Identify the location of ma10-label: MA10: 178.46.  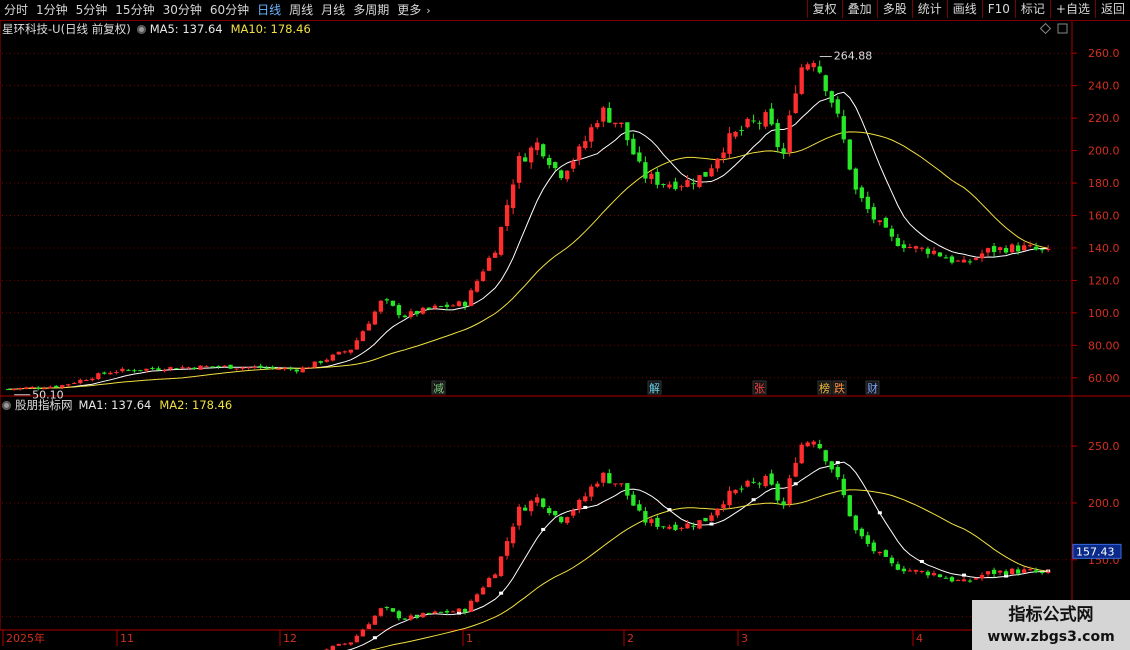
(270, 29).